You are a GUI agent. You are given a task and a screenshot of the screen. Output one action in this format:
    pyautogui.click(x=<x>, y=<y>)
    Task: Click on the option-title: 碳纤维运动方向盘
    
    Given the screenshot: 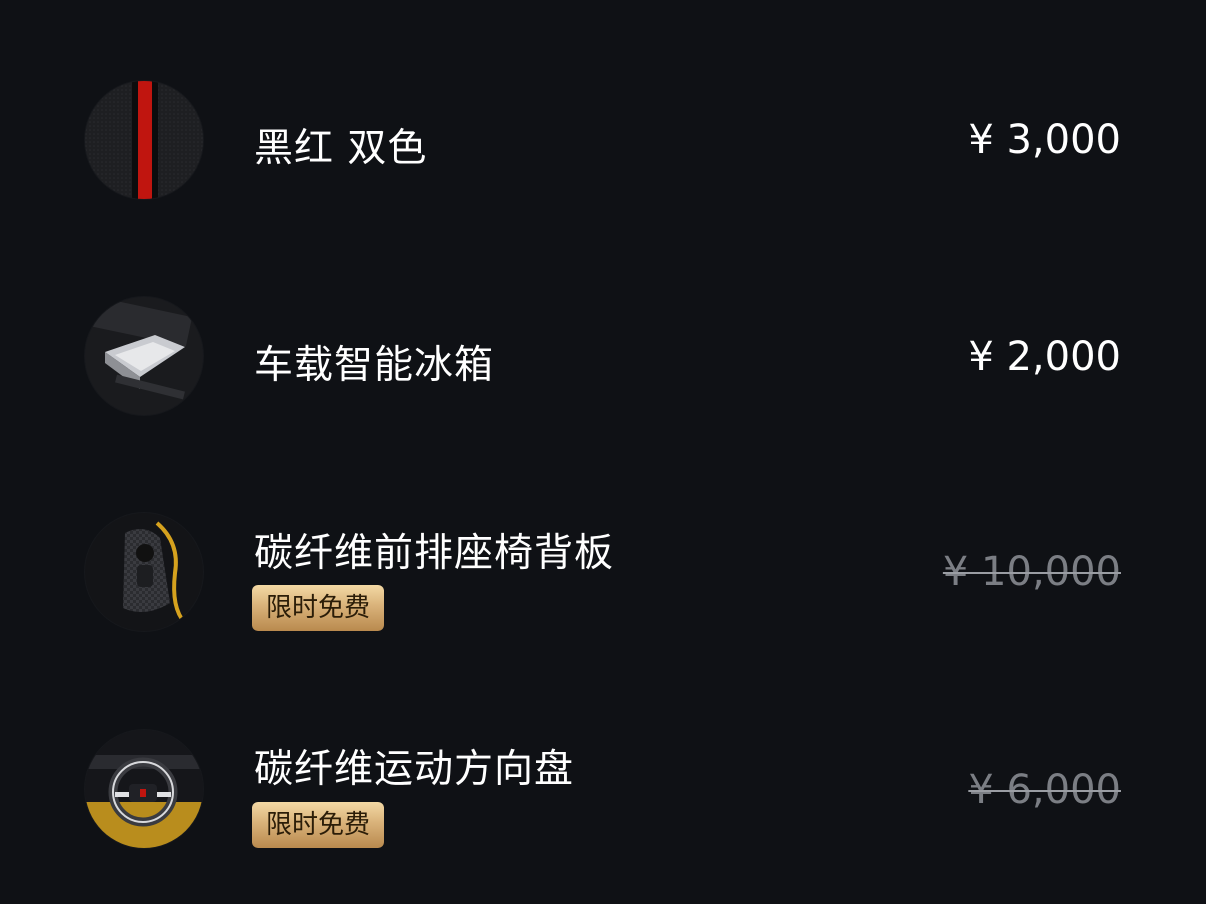 What is the action you would take?
    pyautogui.click(x=414, y=769)
    